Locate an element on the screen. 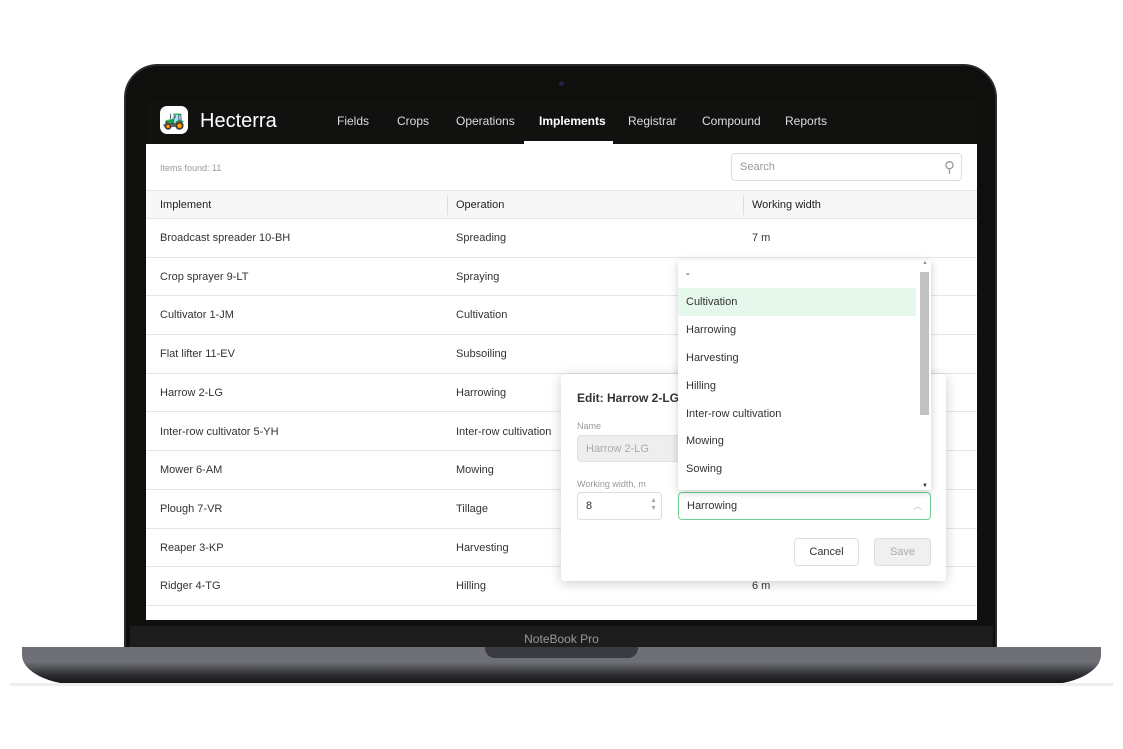 The height and width of the screenshot is (749, 1123). dropdown-option: Mowing is located at coordinates (797, 441).